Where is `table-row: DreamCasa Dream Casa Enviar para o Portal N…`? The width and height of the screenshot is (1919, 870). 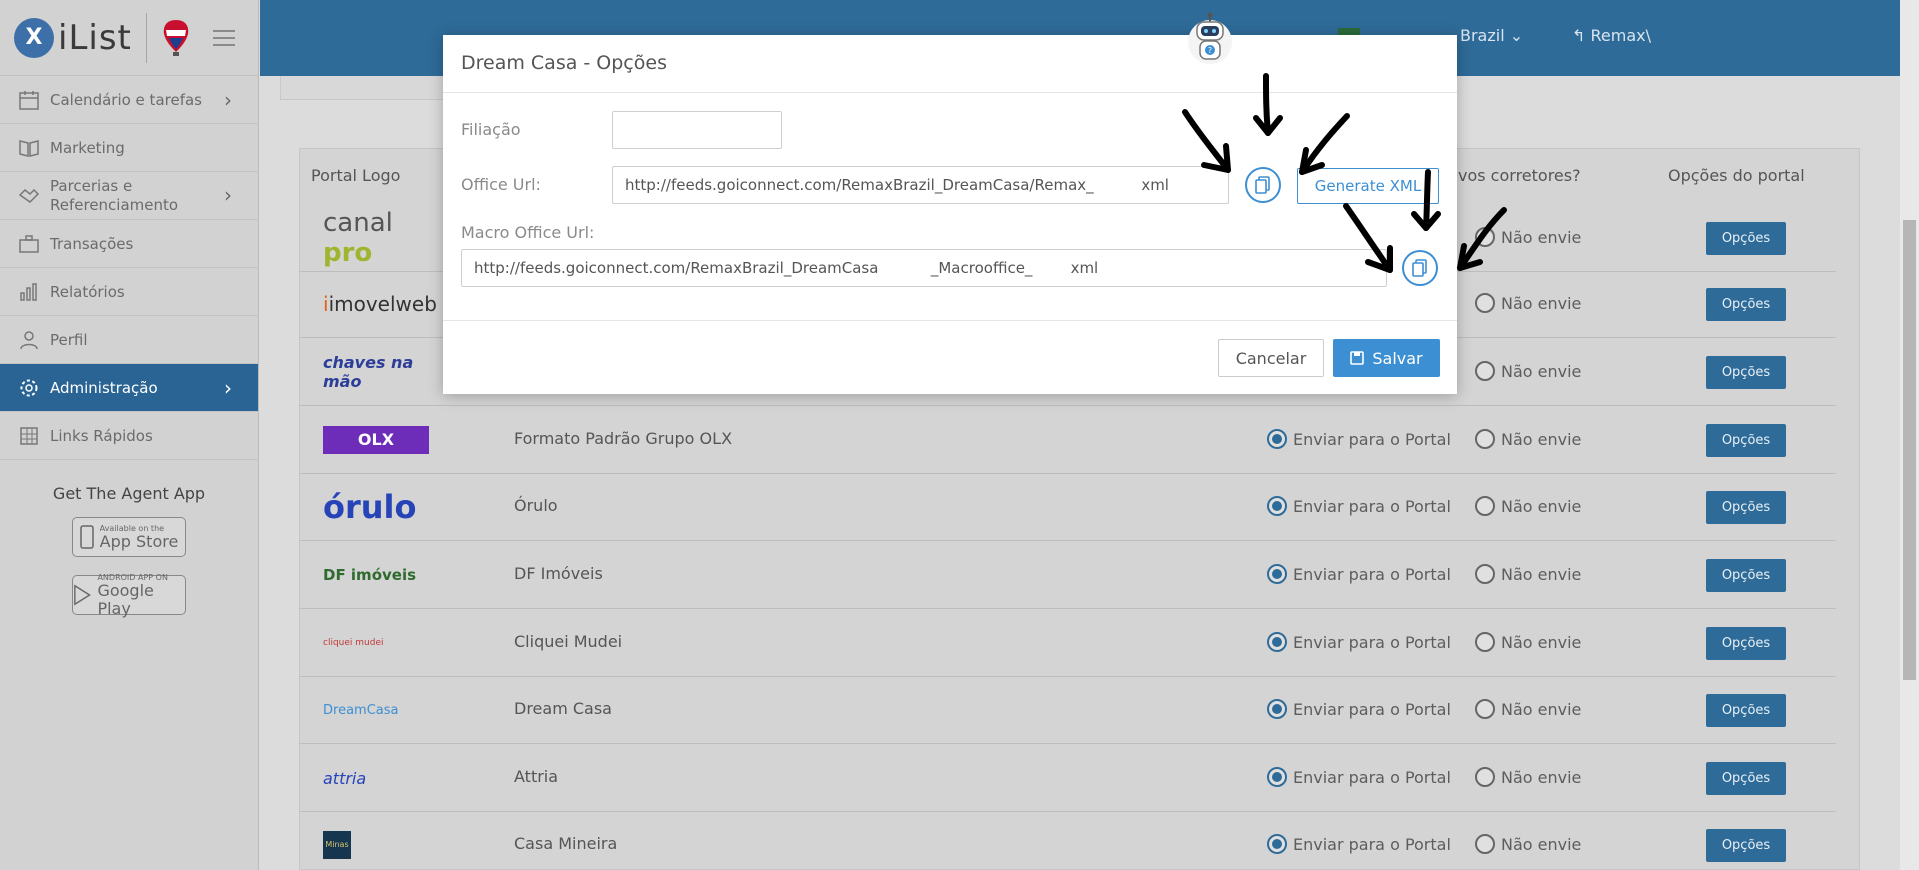
table-row: DreamCasa Dream Casa Enviar para o Portal N… is located at coordinates (1067, 710).